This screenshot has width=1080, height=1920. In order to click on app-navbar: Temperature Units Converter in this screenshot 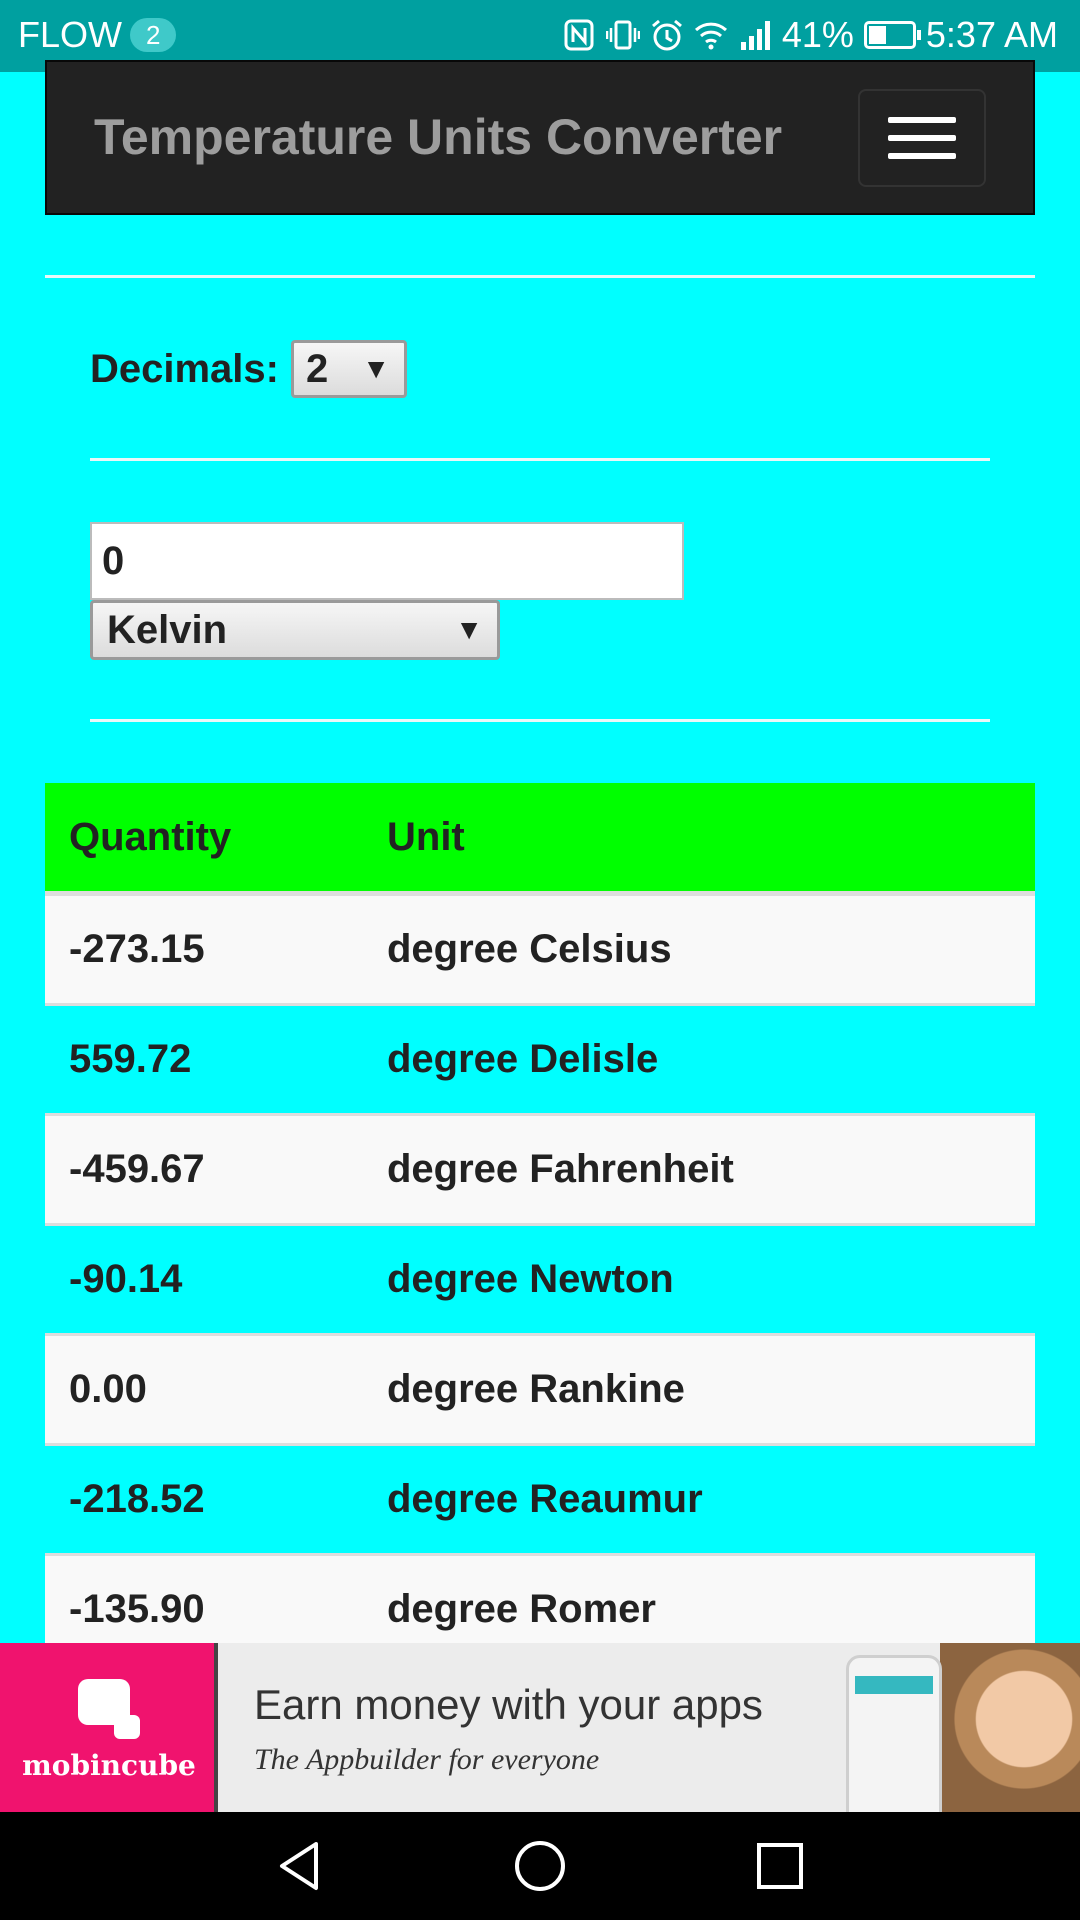, I will do `click(540, 137)`.